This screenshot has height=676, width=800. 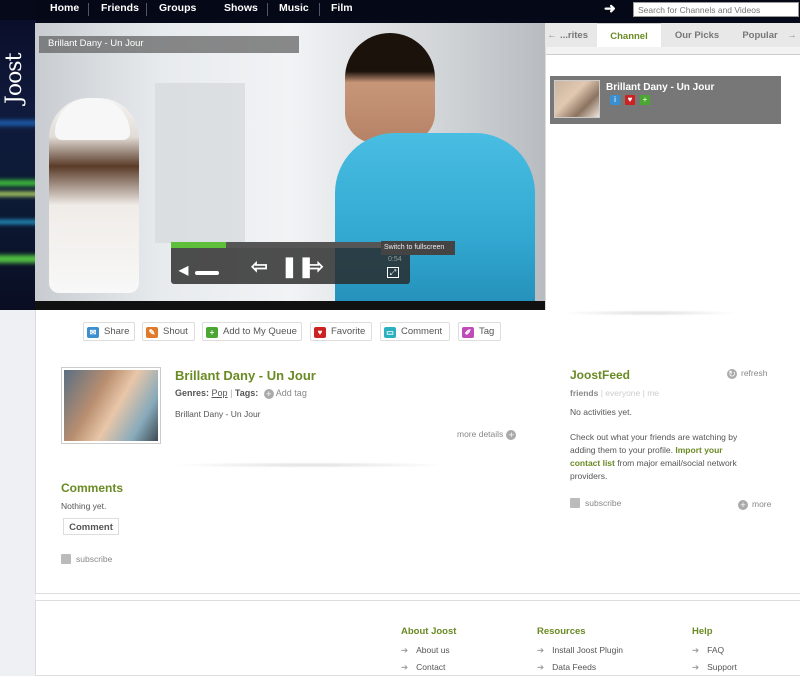 What do you see at coordinates (574, 667) in the screenshot?
I see `footer-link-label: Data Feeds` at bounding box center [574, 667].